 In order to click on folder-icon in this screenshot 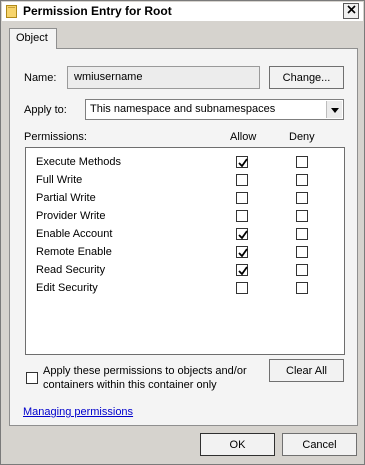, I will do `click(11, 11)`.